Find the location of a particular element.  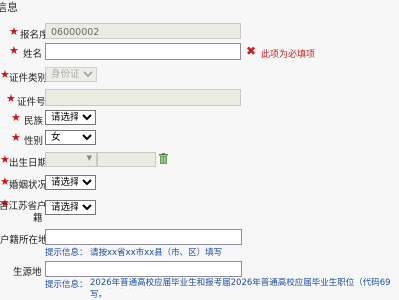

origin-label: 生源地 is located at coordinates (27, 272).